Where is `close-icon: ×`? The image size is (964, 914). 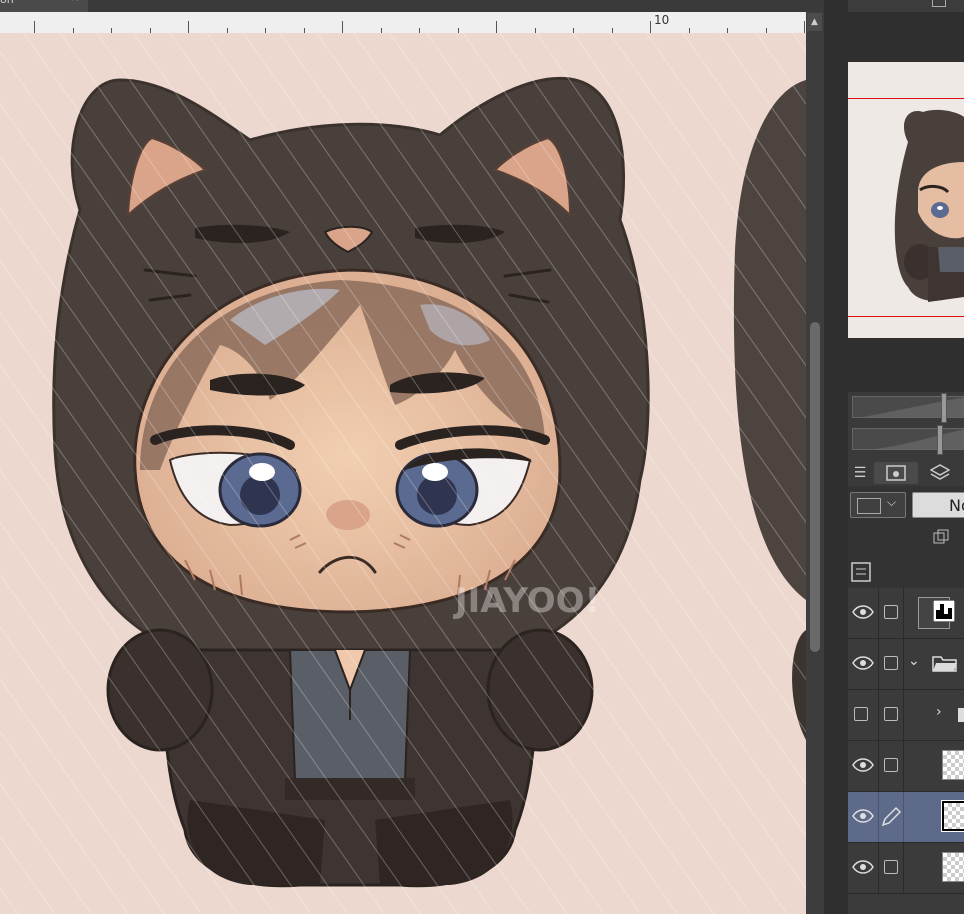 close-icon: × is located at coordinates (74, 1).